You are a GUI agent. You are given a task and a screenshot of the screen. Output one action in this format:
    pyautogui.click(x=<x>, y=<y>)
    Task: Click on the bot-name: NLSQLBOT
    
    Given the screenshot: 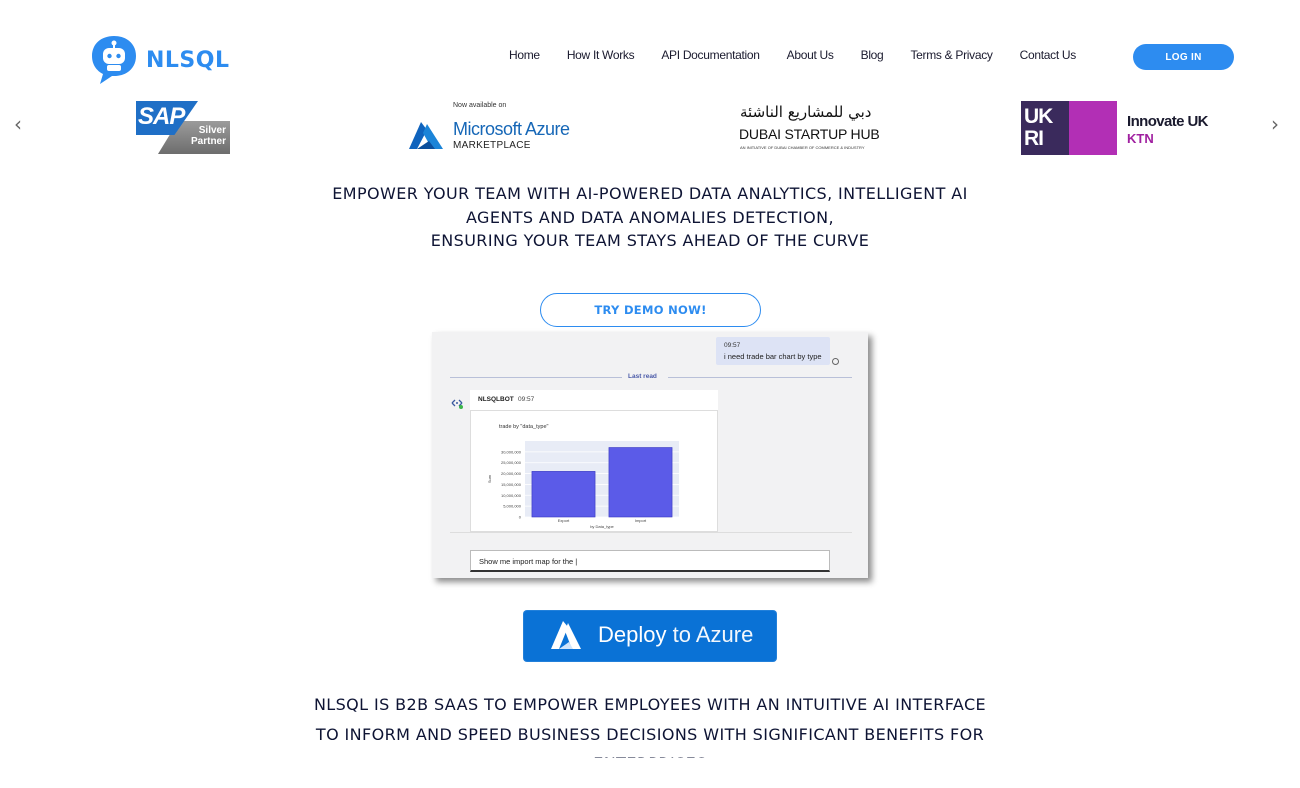 What is the action you would take?
    pyautogui.click(x=496, y=399)
    